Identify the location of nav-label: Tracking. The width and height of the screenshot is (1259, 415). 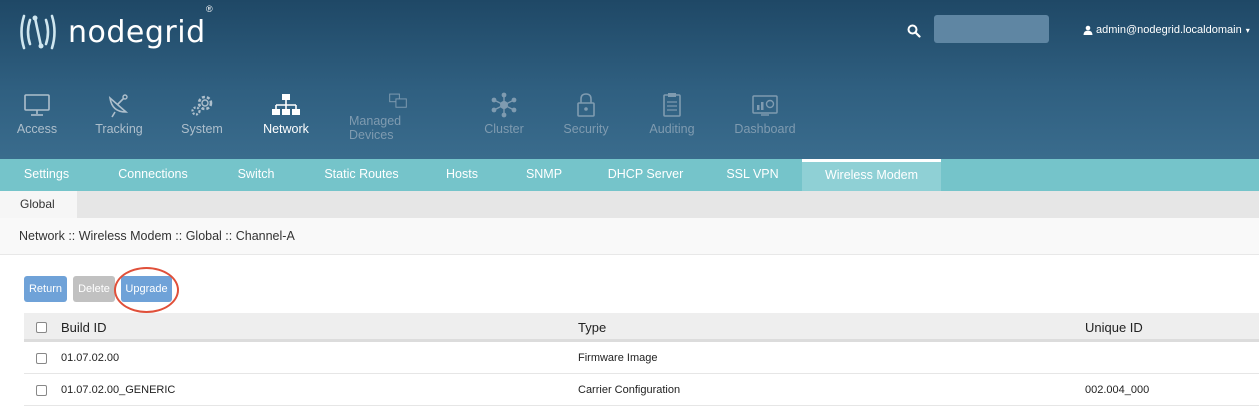
(119, 129).